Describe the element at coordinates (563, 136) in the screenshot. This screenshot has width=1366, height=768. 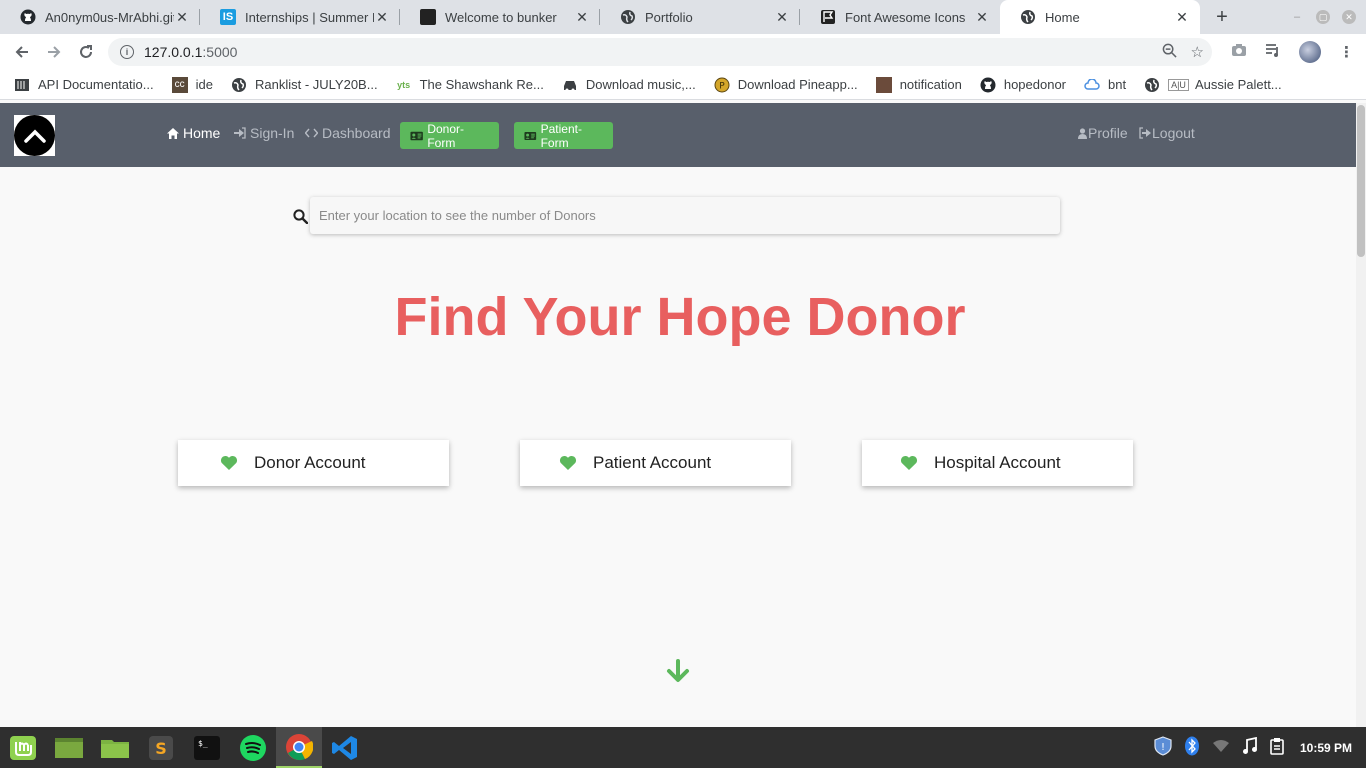
I see `patient-form-button: Patient-Form` at that location.